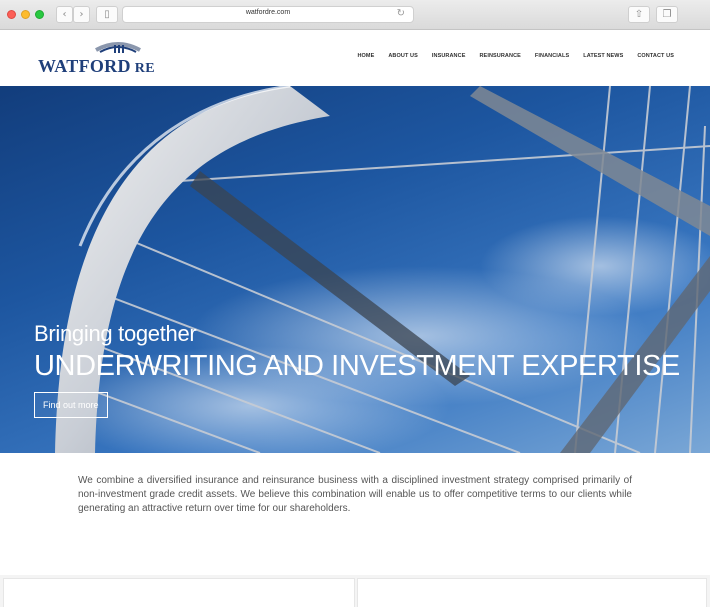  What do you see at coordinates (115, 333) in the screenshot?
I see `hero-kicker: Bringing together` at bounding box center [115, 333].